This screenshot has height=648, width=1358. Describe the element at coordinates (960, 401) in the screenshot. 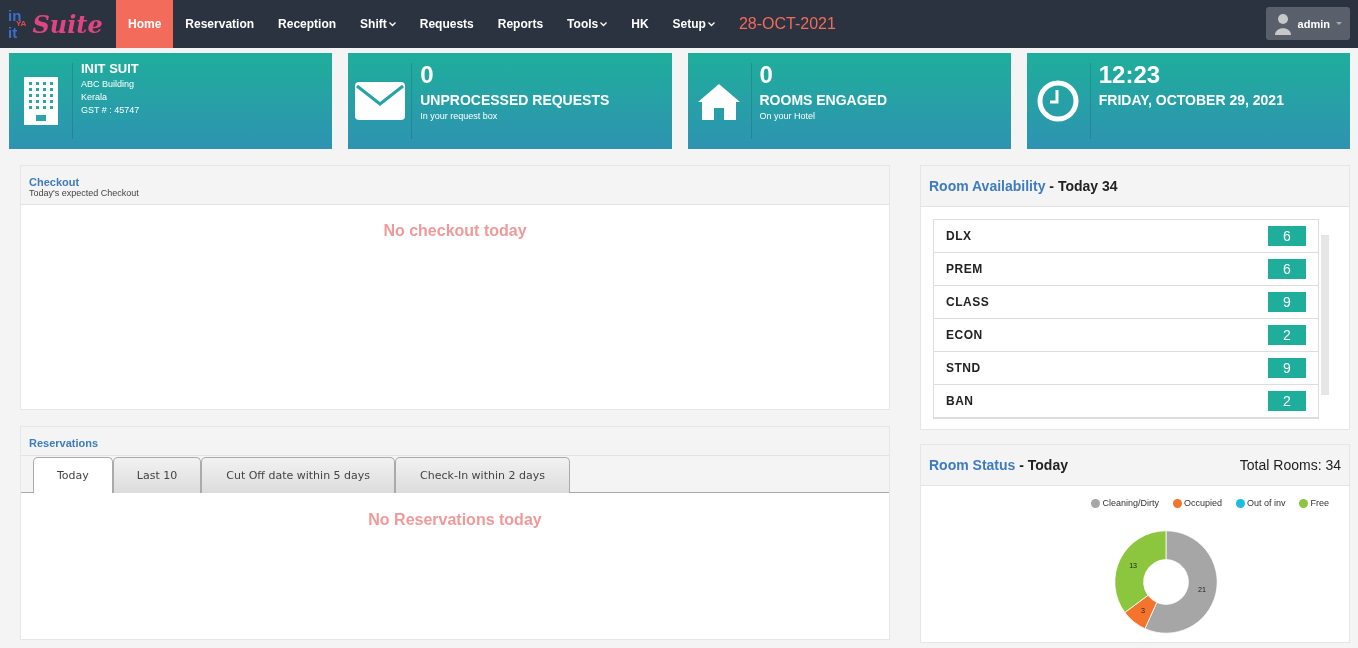

I see `room-type: BAN` at that location.